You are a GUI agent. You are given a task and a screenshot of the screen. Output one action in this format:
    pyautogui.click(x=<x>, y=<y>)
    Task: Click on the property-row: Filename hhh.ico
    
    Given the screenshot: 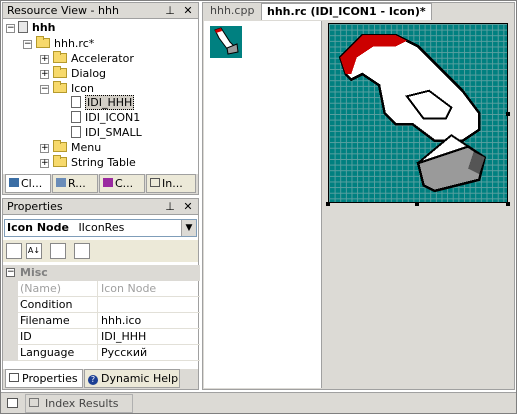 What is the action you would take?
    pyautogui.click(x=101, y=321)
    